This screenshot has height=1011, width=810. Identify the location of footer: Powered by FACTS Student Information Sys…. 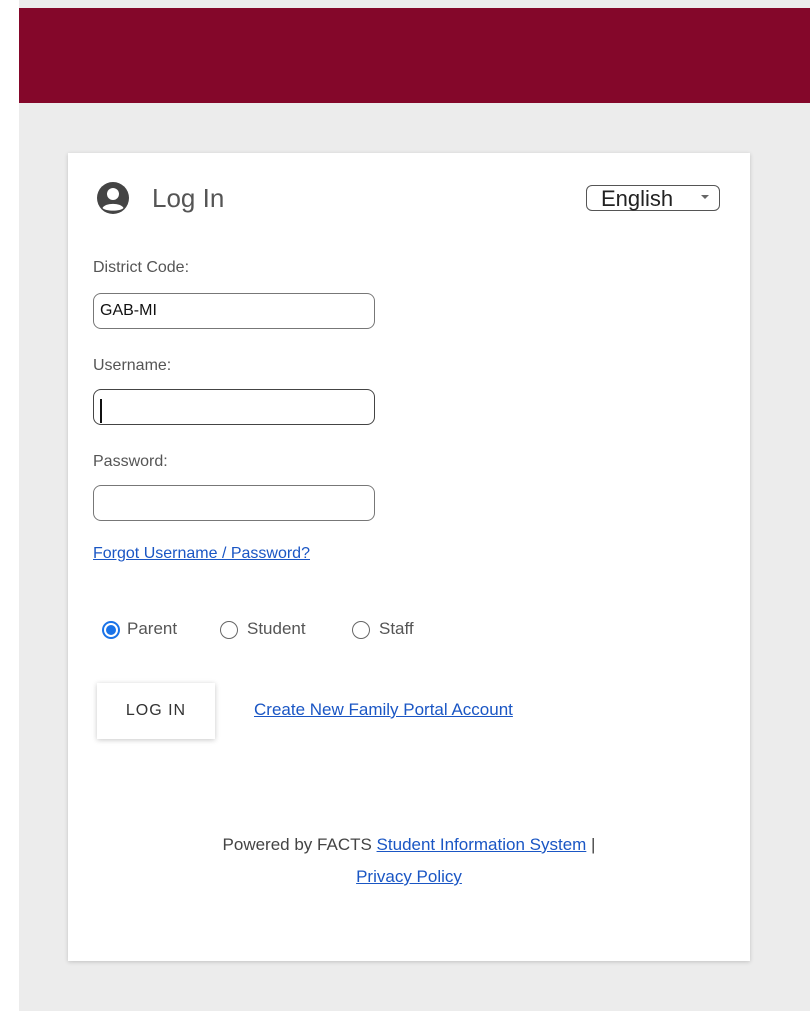
(409, 861).